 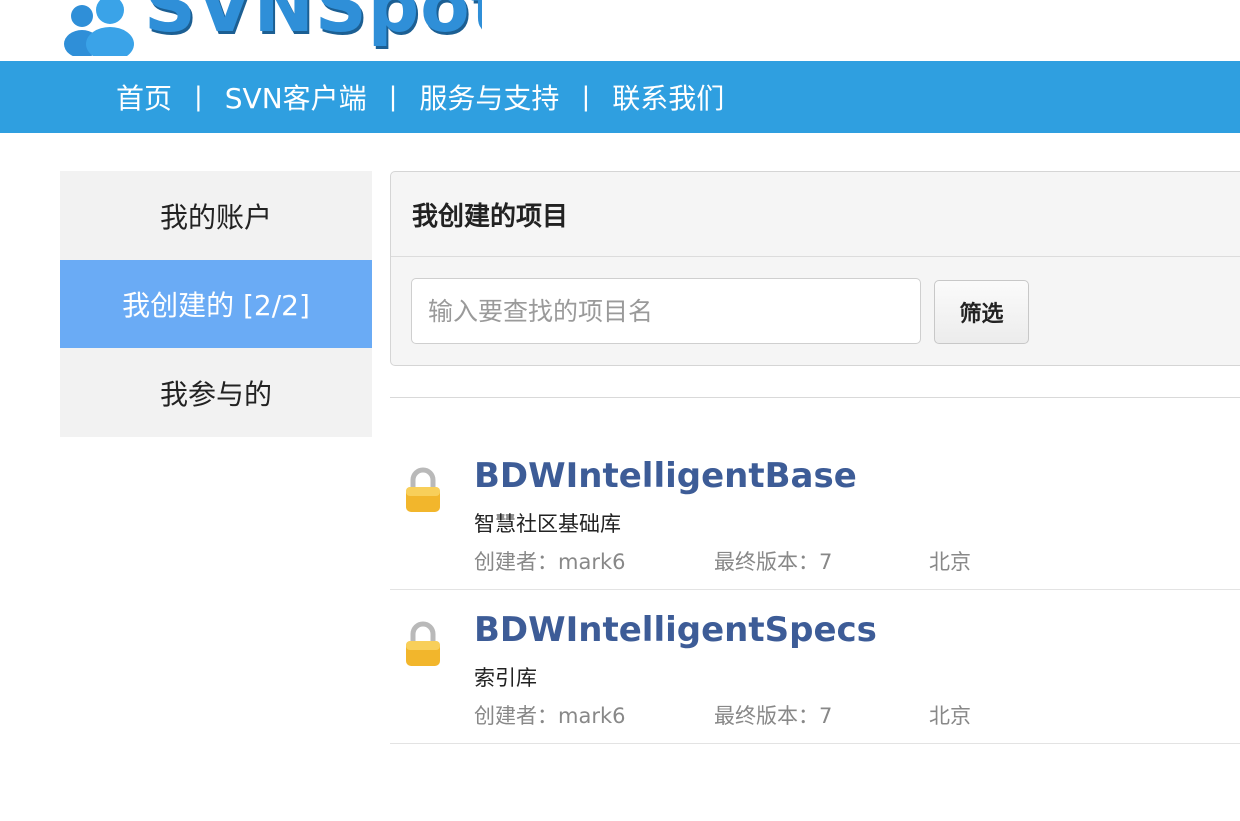 What do you see at coordinates (668, 97) in the screenshot?
I see `nav-contact-us: 联系我们` at bounding box center [668, 97].